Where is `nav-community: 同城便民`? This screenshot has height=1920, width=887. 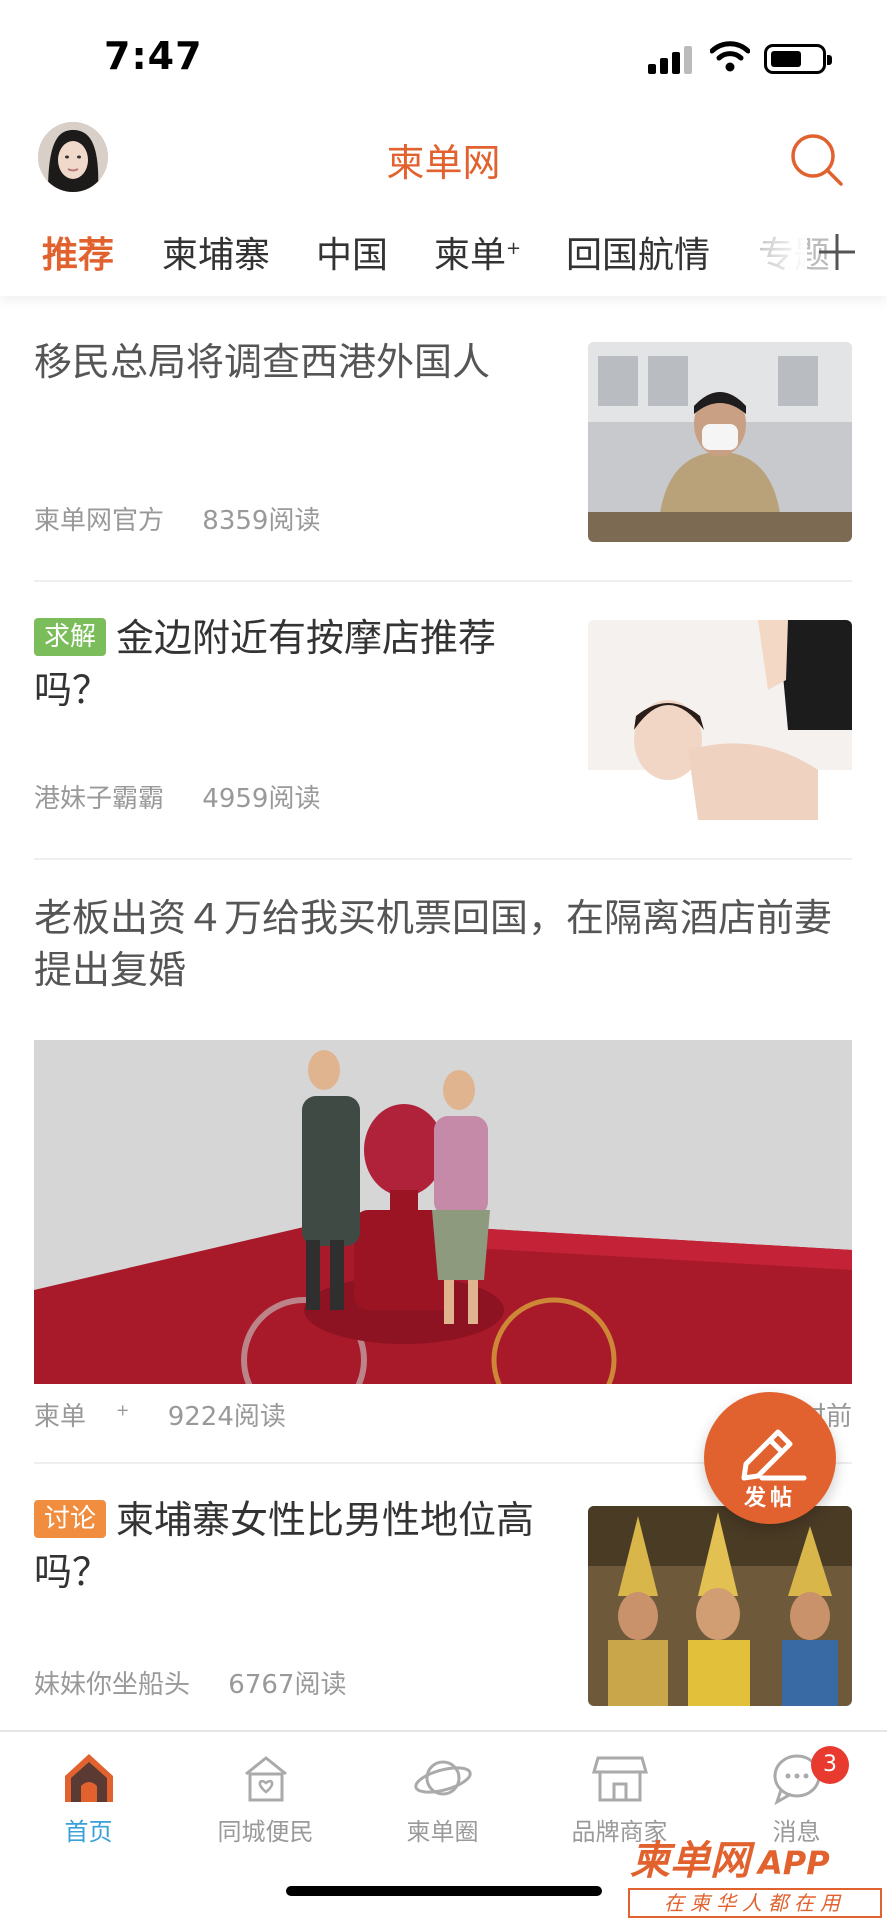
nav-community: 同城便民 is located at coordinates (265, 1798).